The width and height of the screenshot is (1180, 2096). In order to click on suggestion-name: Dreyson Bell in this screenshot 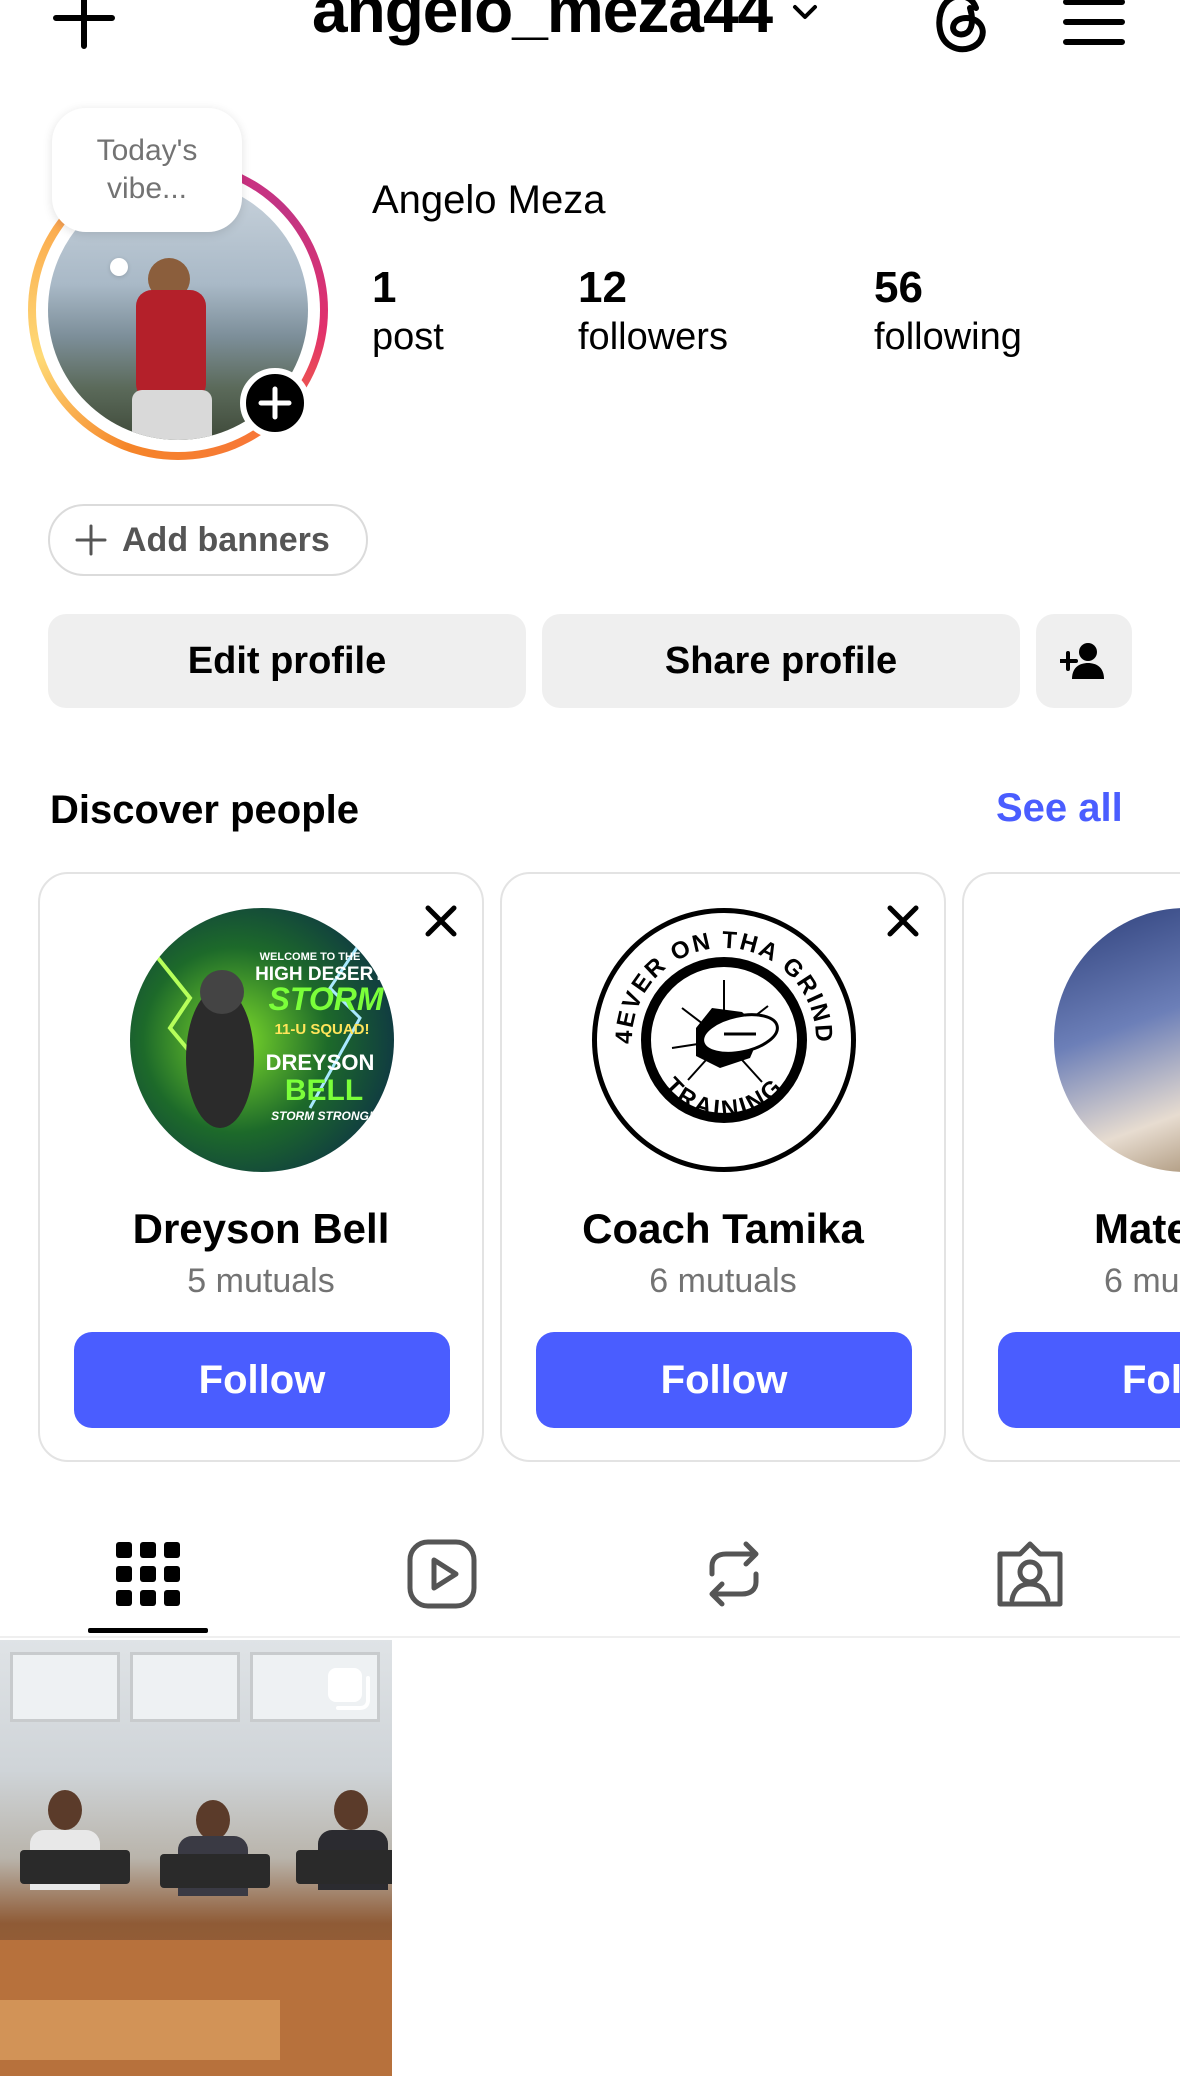, I will do `click(261, 1229)`.